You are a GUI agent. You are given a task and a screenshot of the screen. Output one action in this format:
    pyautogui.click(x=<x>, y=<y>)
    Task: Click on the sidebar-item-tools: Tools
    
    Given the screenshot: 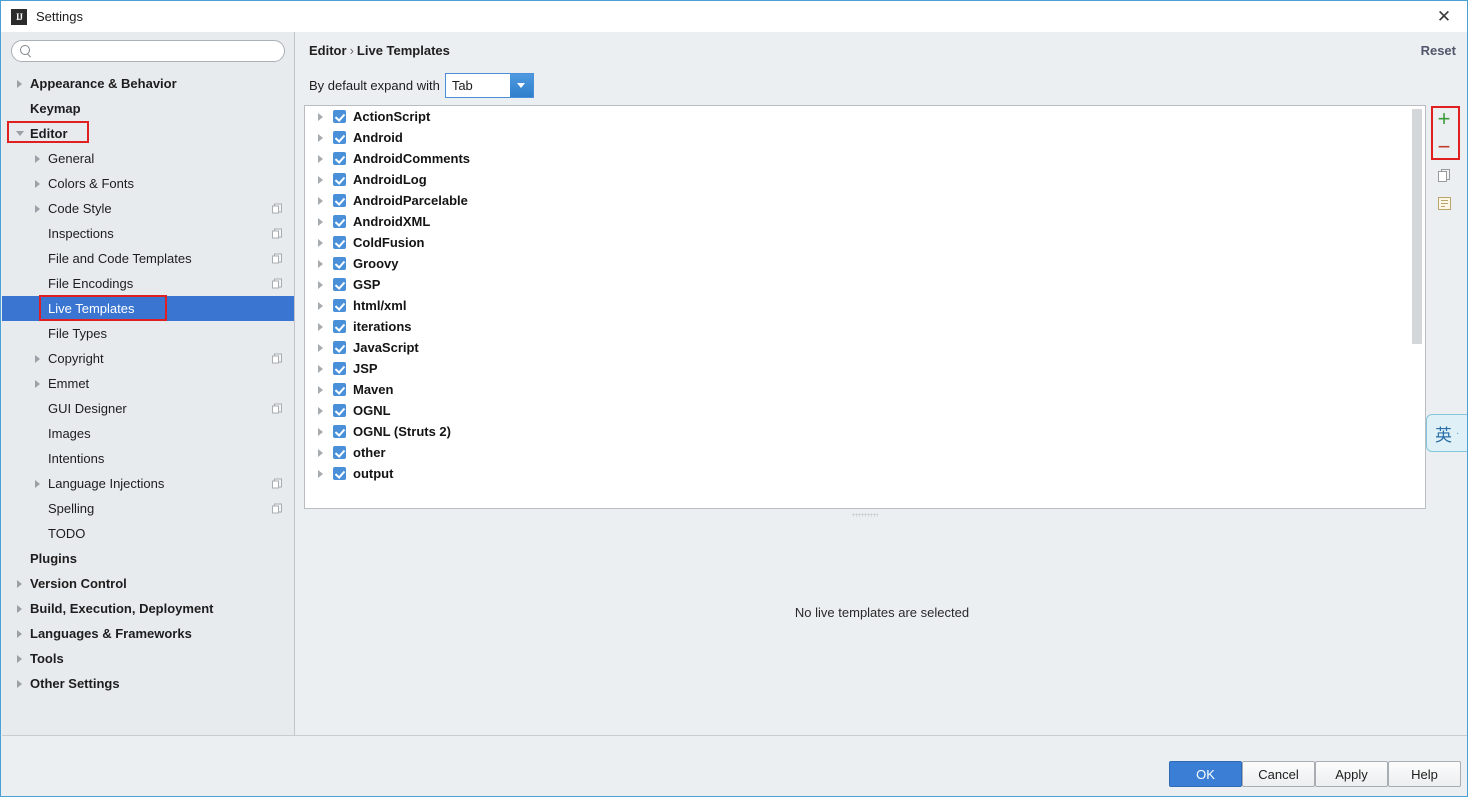 What is the action you would take?
    pyautogui.click(x=148, y=658)
    